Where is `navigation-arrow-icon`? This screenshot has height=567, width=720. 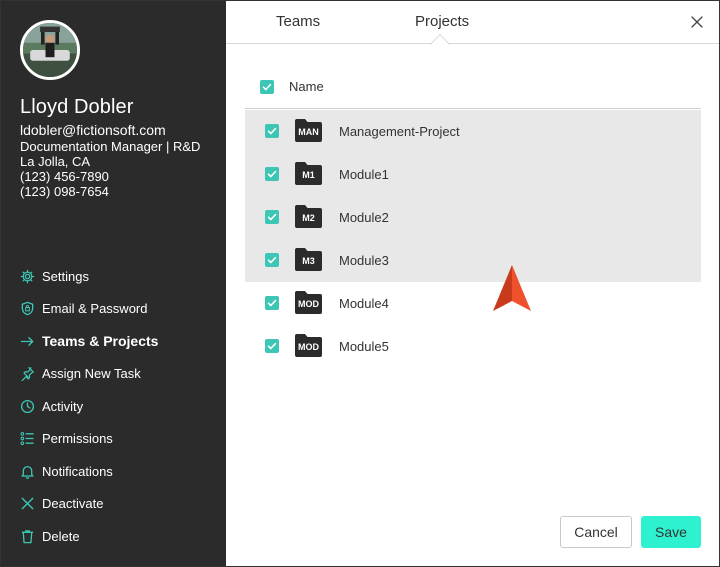
navigation-arrow-icon is located at coordinates (512, 288).